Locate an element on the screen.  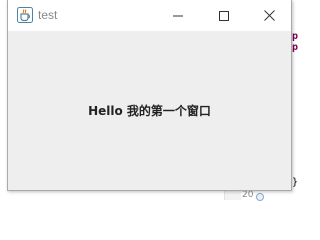
maximize-icon is located at coordinates (224, 15).